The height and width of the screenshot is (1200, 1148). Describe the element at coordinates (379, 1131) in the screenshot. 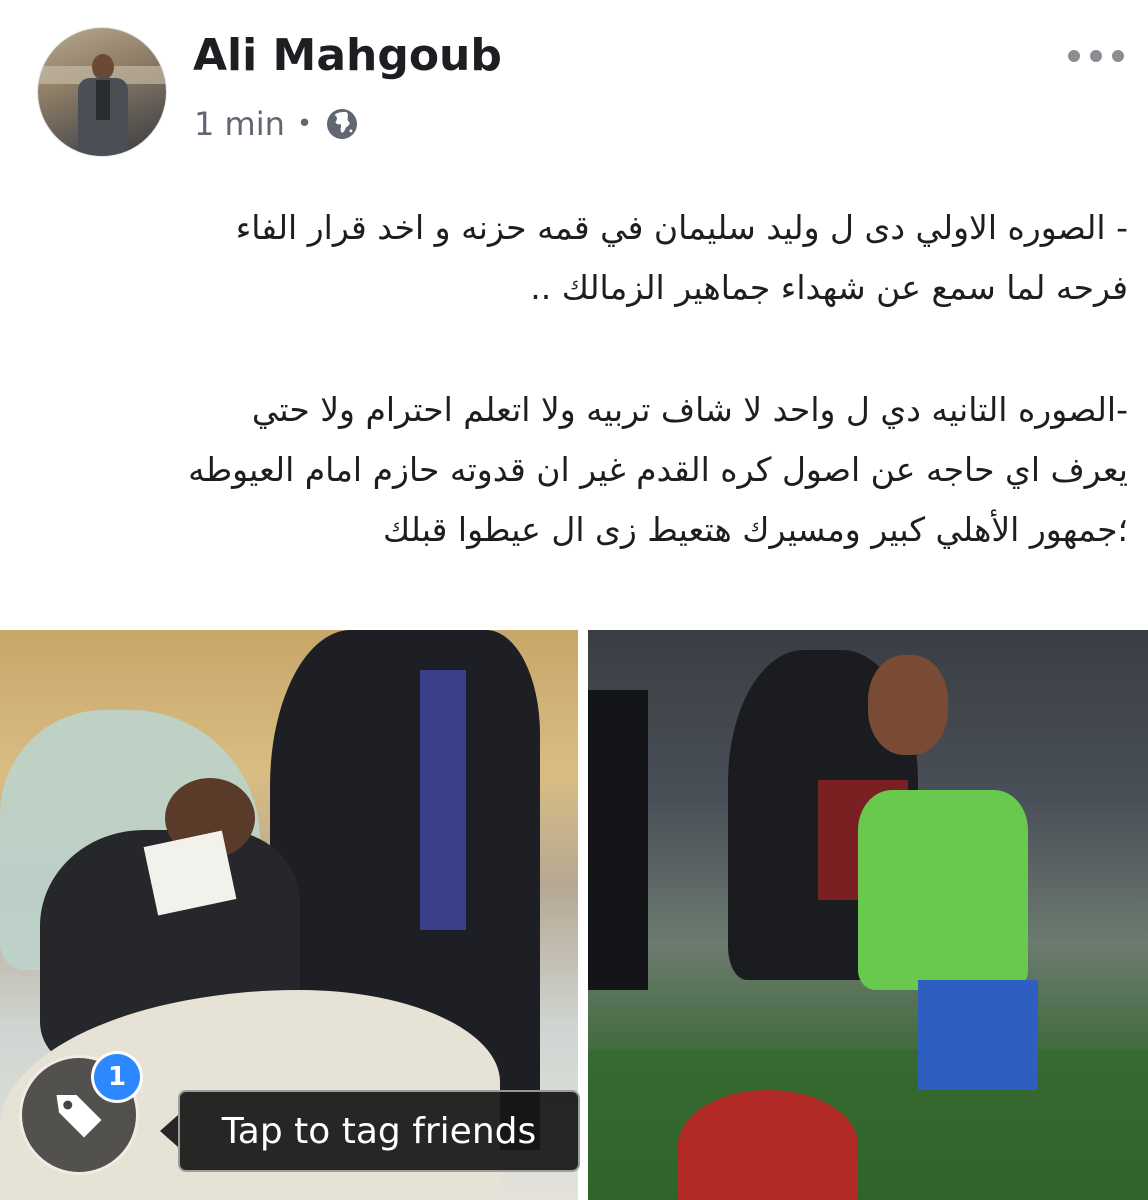

I see `tag-friends-tooltip: Tap to tag friends` at that location.